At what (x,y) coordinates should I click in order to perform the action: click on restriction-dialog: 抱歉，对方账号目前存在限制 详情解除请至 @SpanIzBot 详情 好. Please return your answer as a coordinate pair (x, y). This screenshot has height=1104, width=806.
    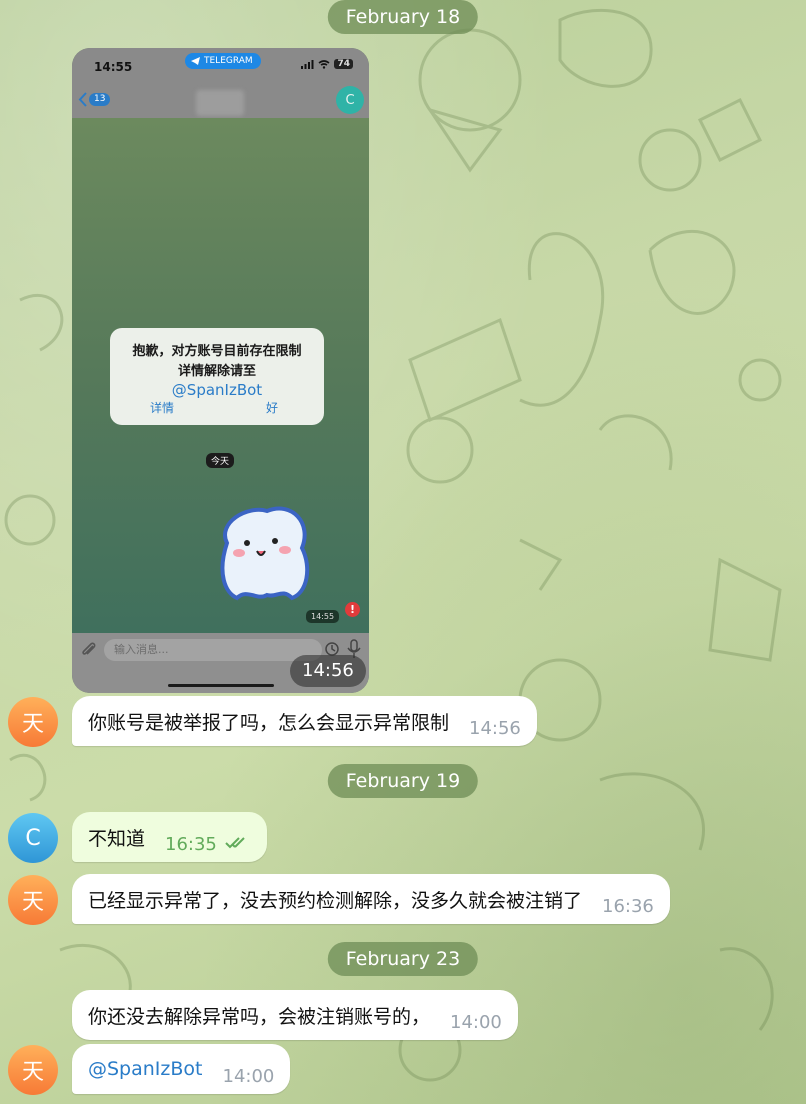
    Looking at the image, I should click on (217, 376).